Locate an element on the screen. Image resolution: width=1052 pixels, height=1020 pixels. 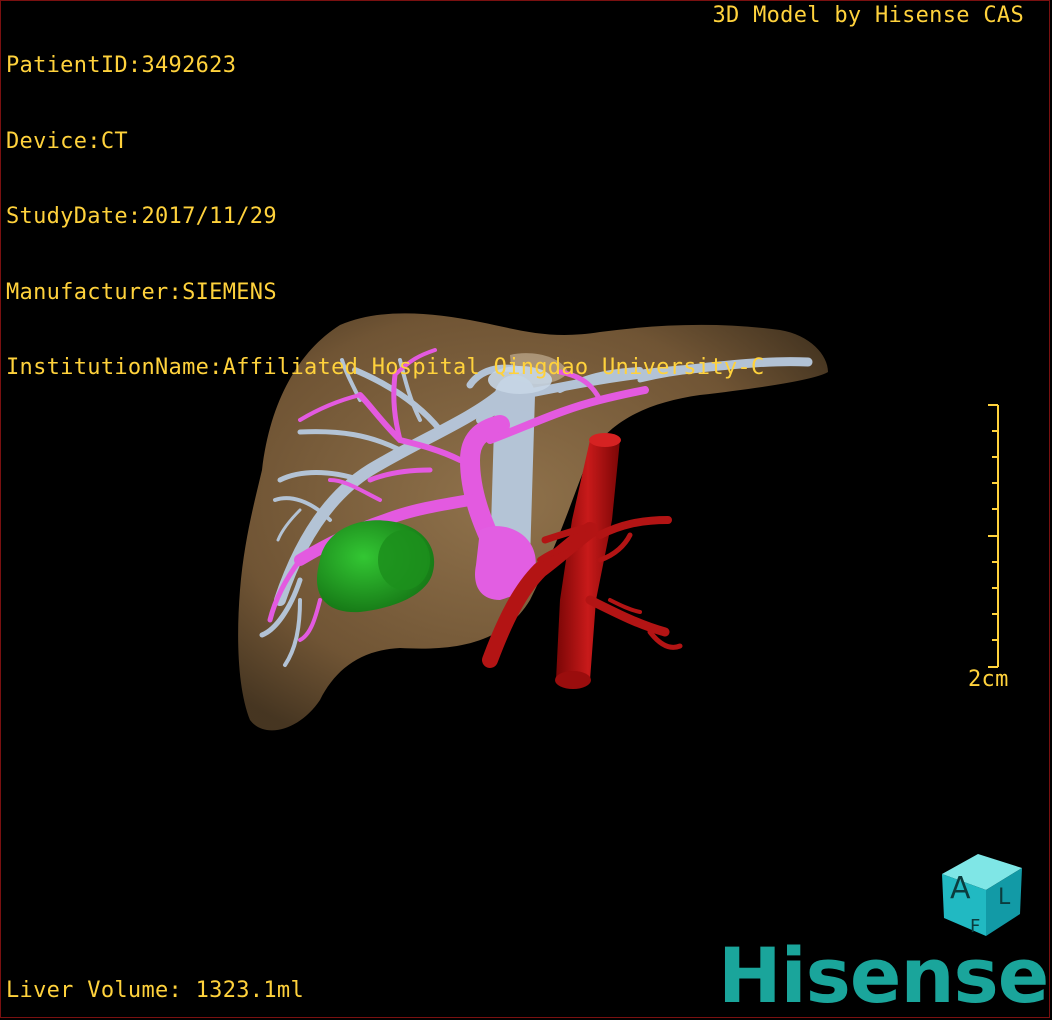
cube-front-letter: A is located at coordinates (960, 888).